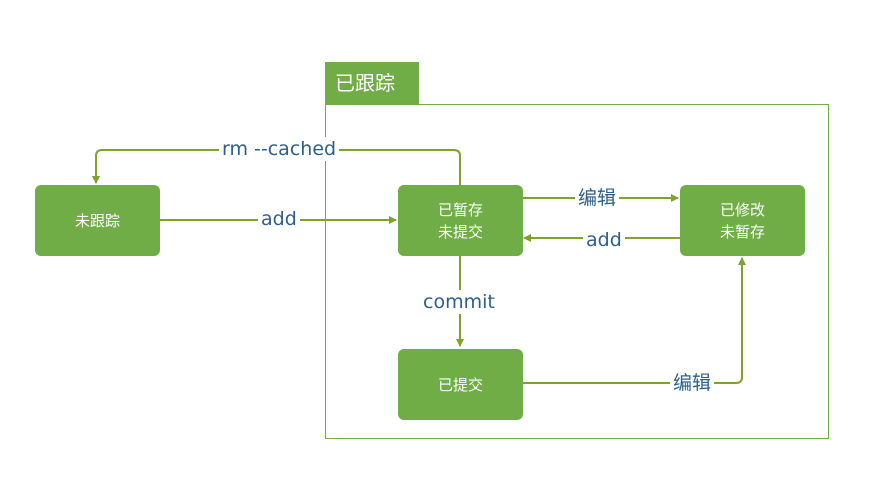 Image resolution: width=892 pixels, height=494 pixels. I want to click on node-staged-line-2: 未提交, so click(460, 231).